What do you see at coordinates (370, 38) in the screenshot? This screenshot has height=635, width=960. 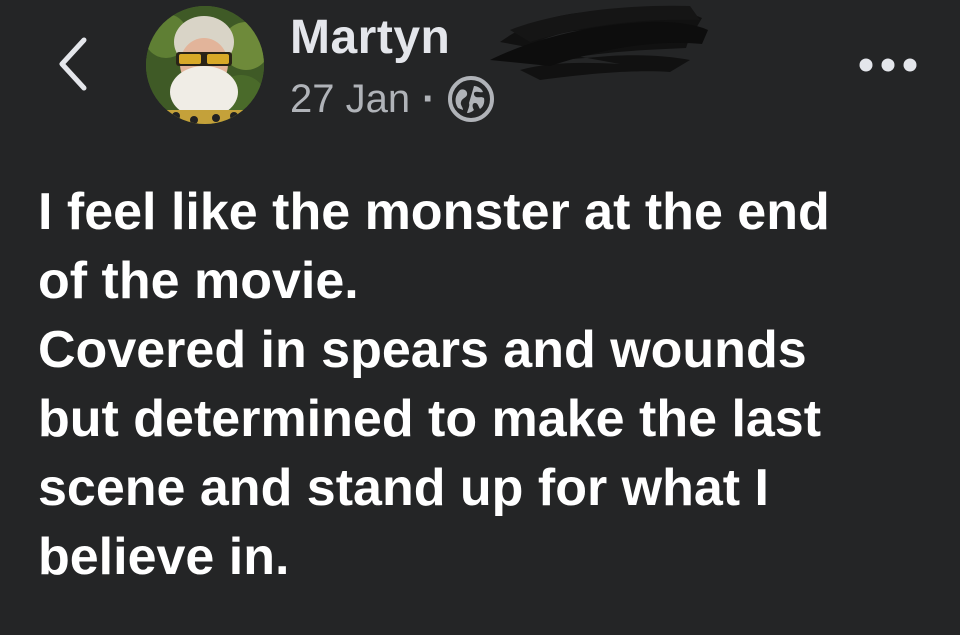 I see `author-name: Martyn` at bounding box center [370, 38].